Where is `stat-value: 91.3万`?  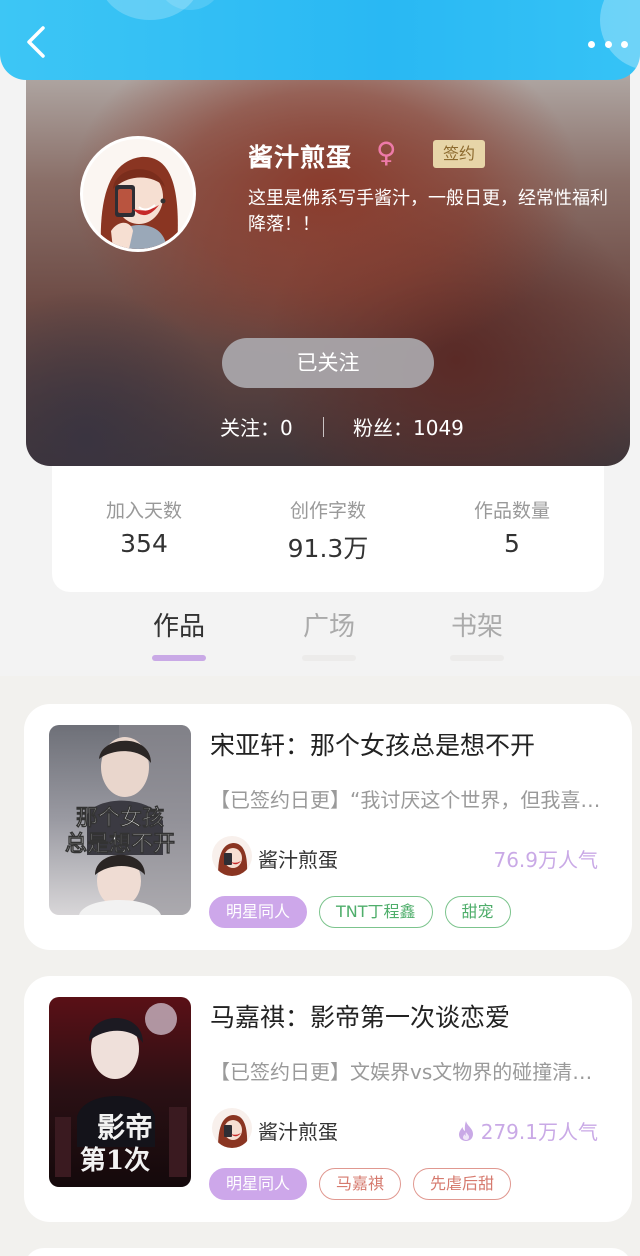 stat-value: 91.3万 is located at coordinates (328, 548).